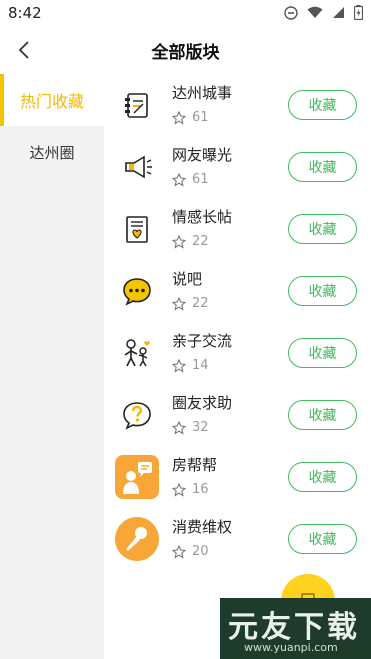 The height and width of the screenshot is (659, 371). What do you see at coordinates (195, 465) in the screenshot?
I see `forum-name: 房帮帮` at bounding box center [195, 465].